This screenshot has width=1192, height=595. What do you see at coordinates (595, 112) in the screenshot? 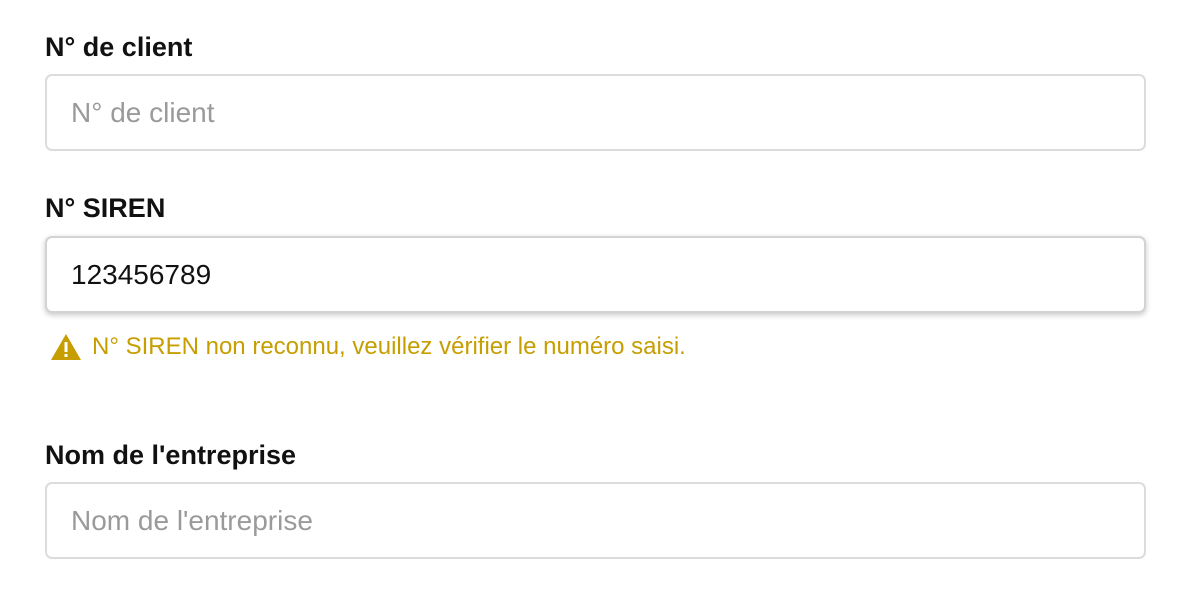
I see `client-number-input` at bounding box center [595, 112].